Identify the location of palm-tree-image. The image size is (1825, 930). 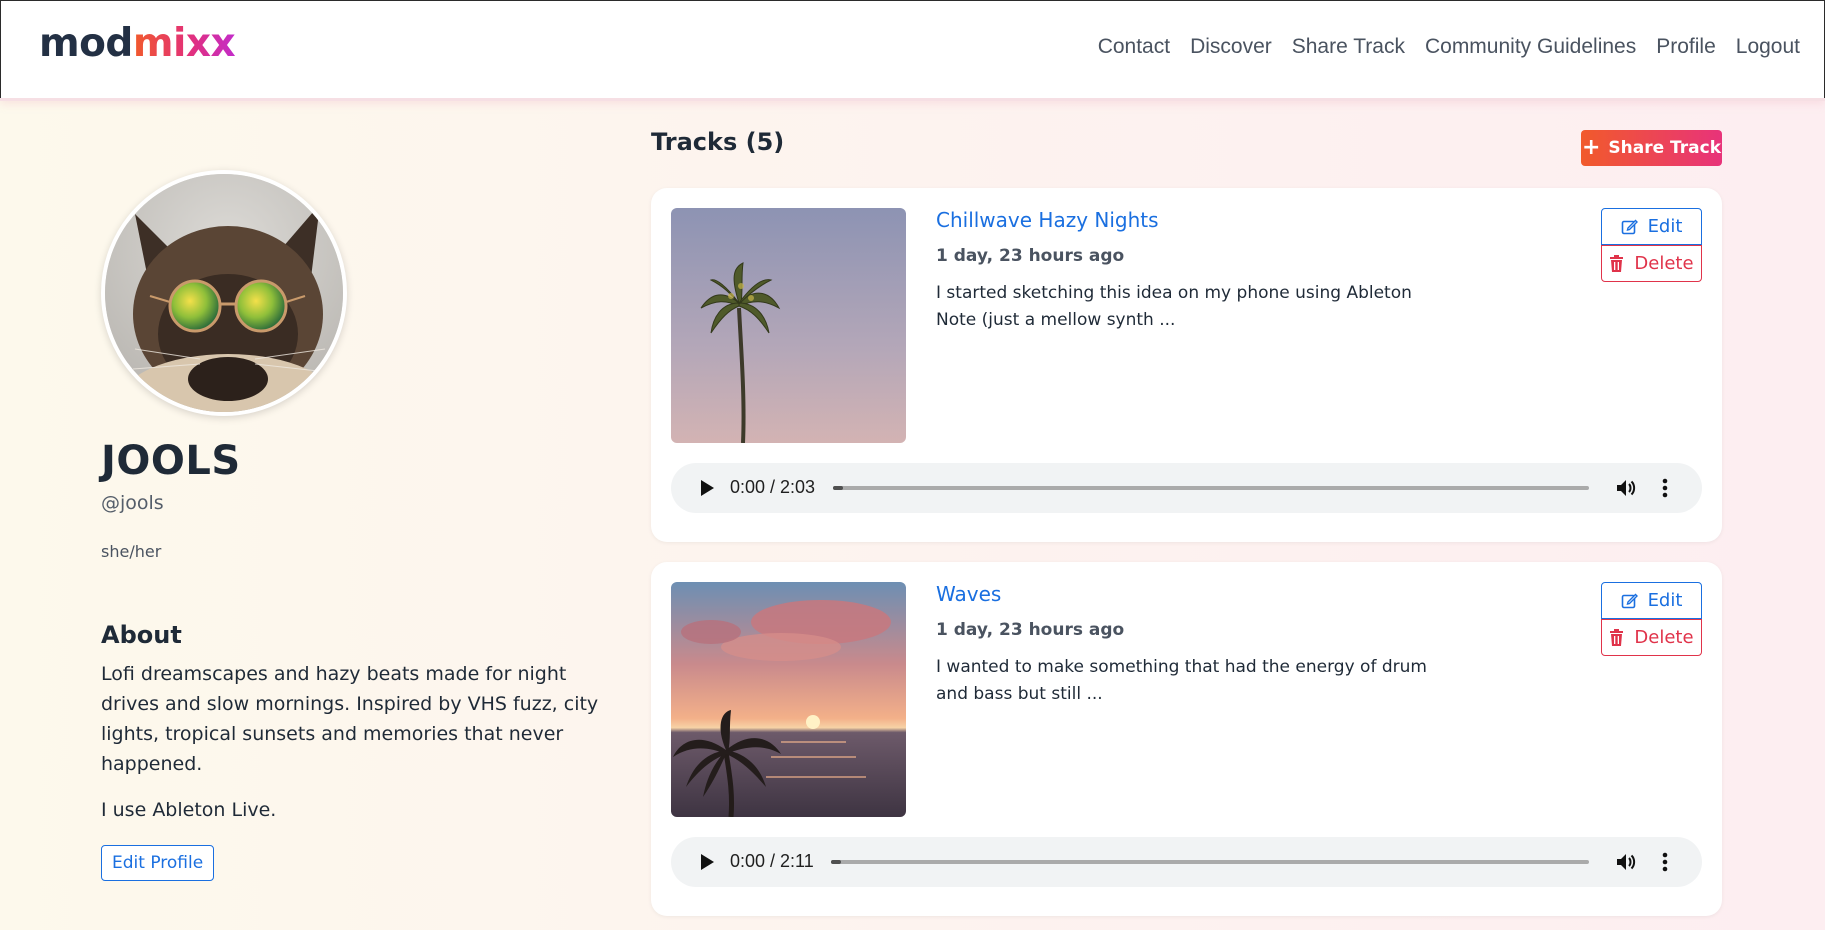
(788, 325).